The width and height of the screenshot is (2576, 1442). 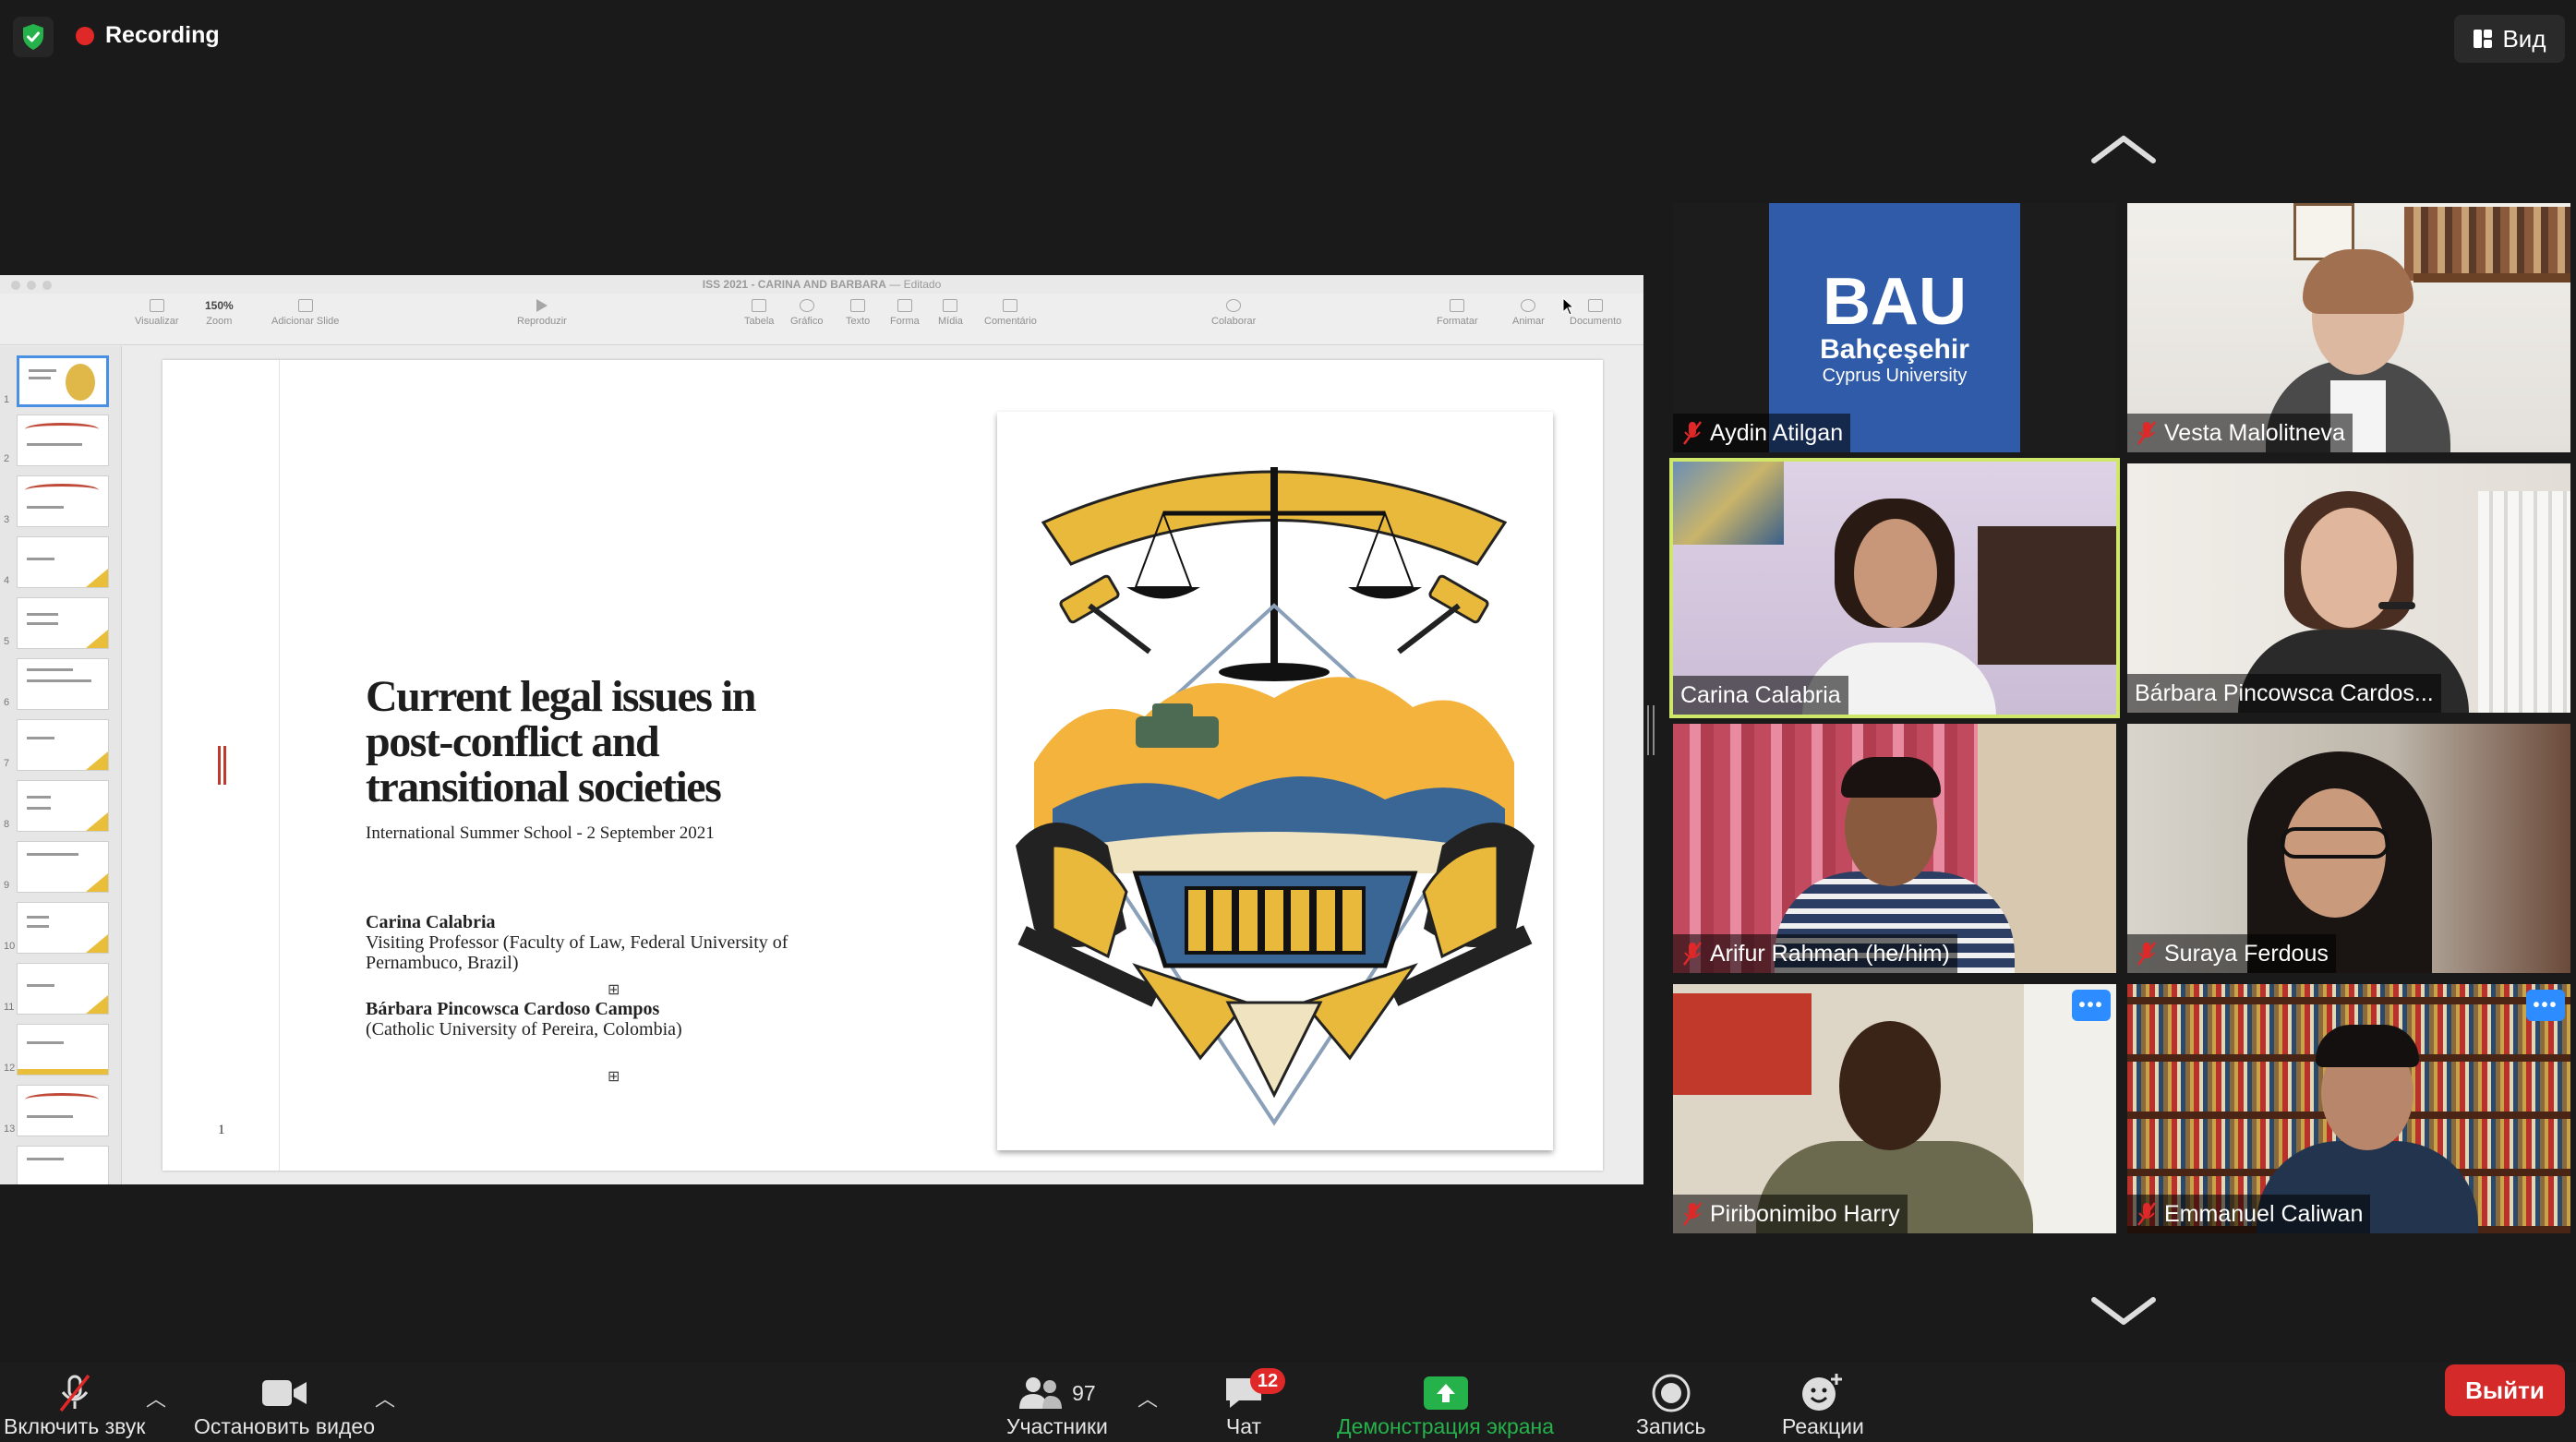 I want to click on toolbar-comment: Comentário, so click(x=1010, y=313).